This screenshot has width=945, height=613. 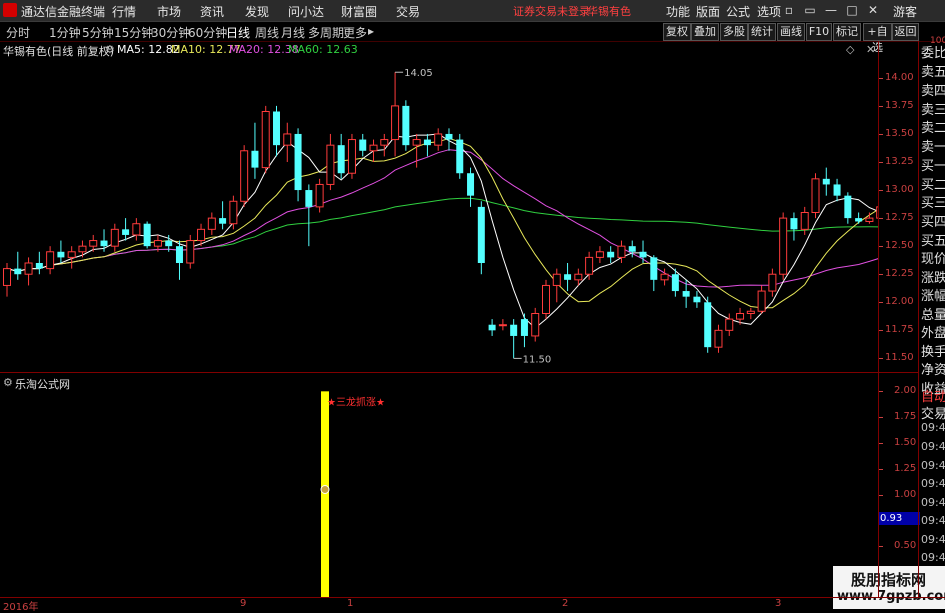 I want to click on toolbar-button: 画线, so click(x=791, y=32).